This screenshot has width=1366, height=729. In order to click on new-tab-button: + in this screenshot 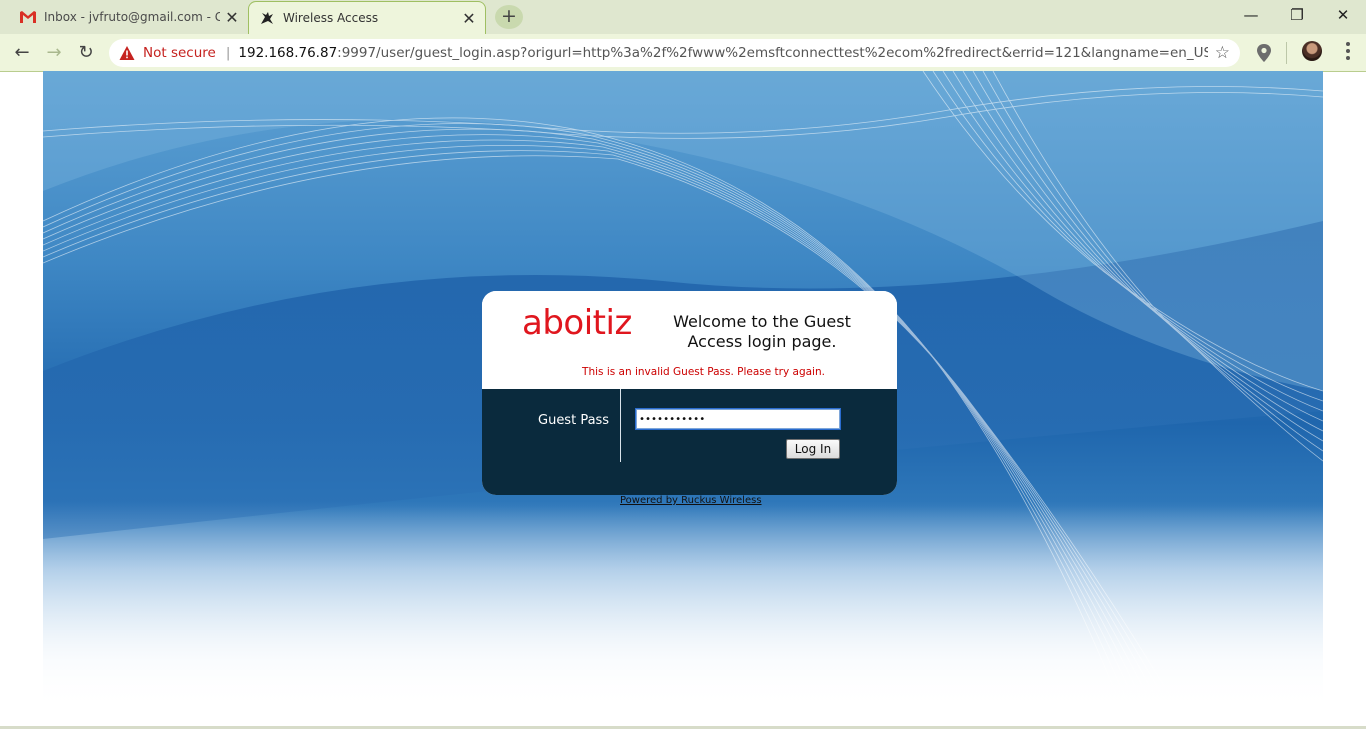, I will do `click(509, 17)`.